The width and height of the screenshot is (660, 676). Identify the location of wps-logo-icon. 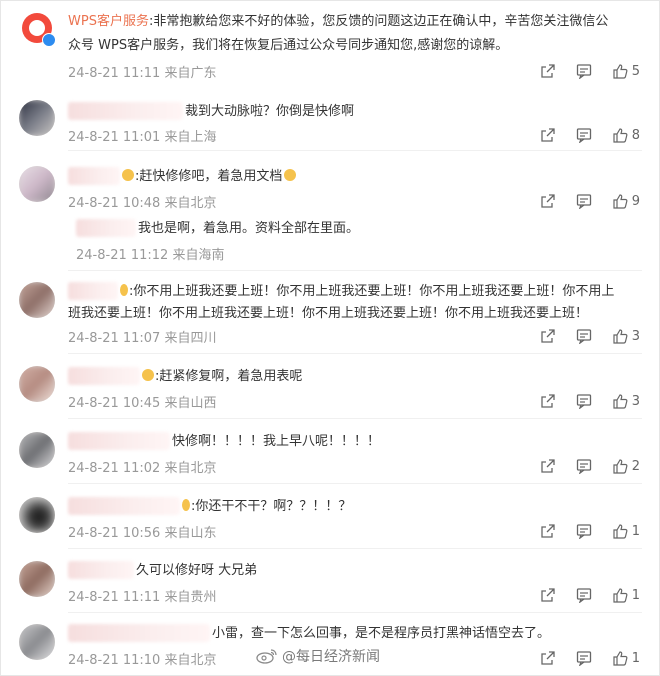
(37, 28).